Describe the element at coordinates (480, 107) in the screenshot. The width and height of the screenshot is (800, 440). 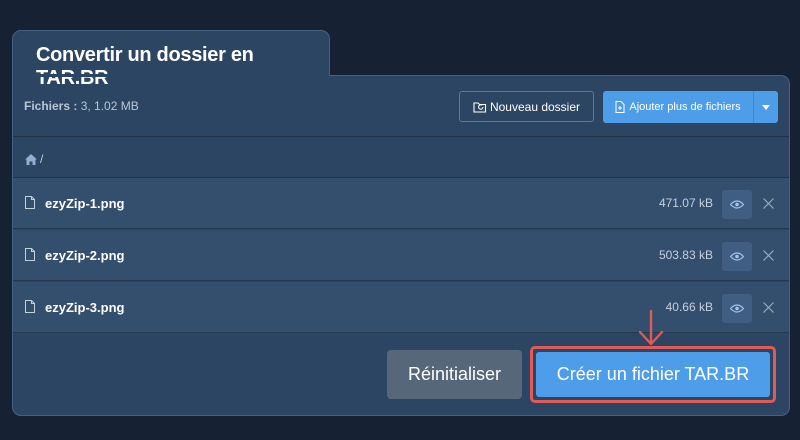
I see `folder-refresh-icon` at that location.